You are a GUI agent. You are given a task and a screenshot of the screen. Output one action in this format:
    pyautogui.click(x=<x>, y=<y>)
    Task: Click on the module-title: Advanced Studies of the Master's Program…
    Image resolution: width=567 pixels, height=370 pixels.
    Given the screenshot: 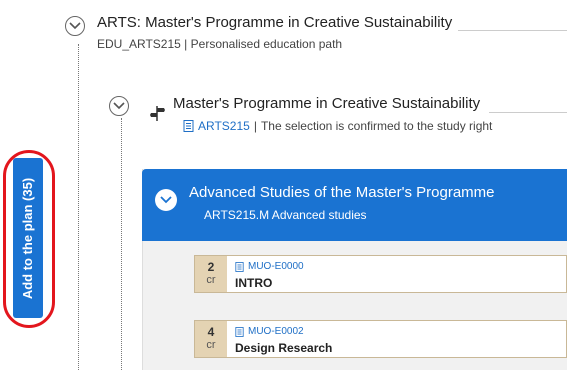 What is the action you would take?
    pyautogui.click(x=342, y=192)
    